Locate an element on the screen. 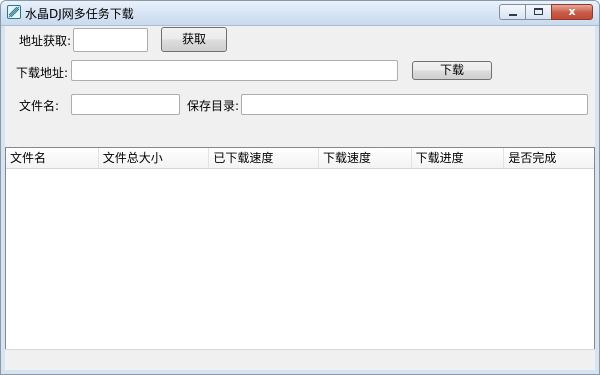  maximize-icon is located at coordinates (538, 11).